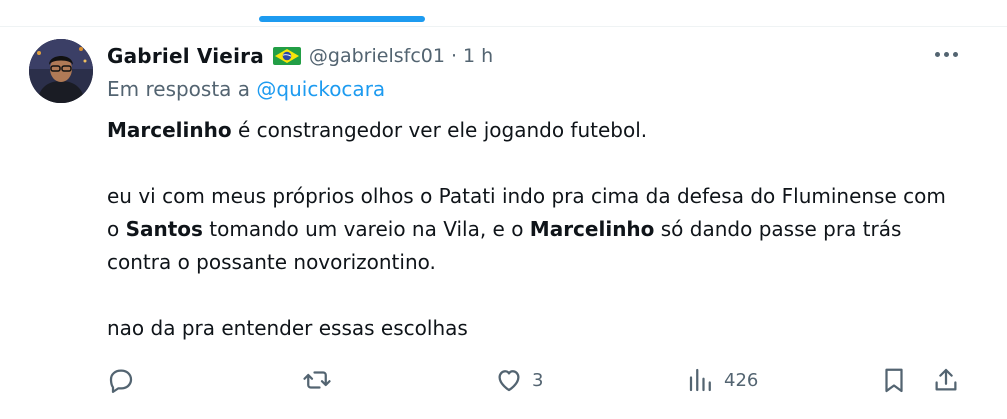 The image size is (1007, 419). I want to click on bookmark-button, so click(894, 380).